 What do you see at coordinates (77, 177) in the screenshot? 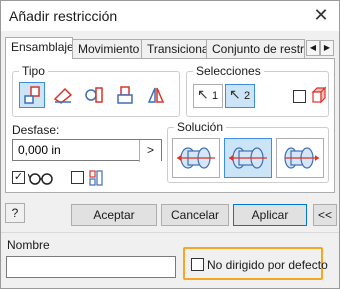
I see `predict-offset-checkbox` at bounding box center [77, 177].